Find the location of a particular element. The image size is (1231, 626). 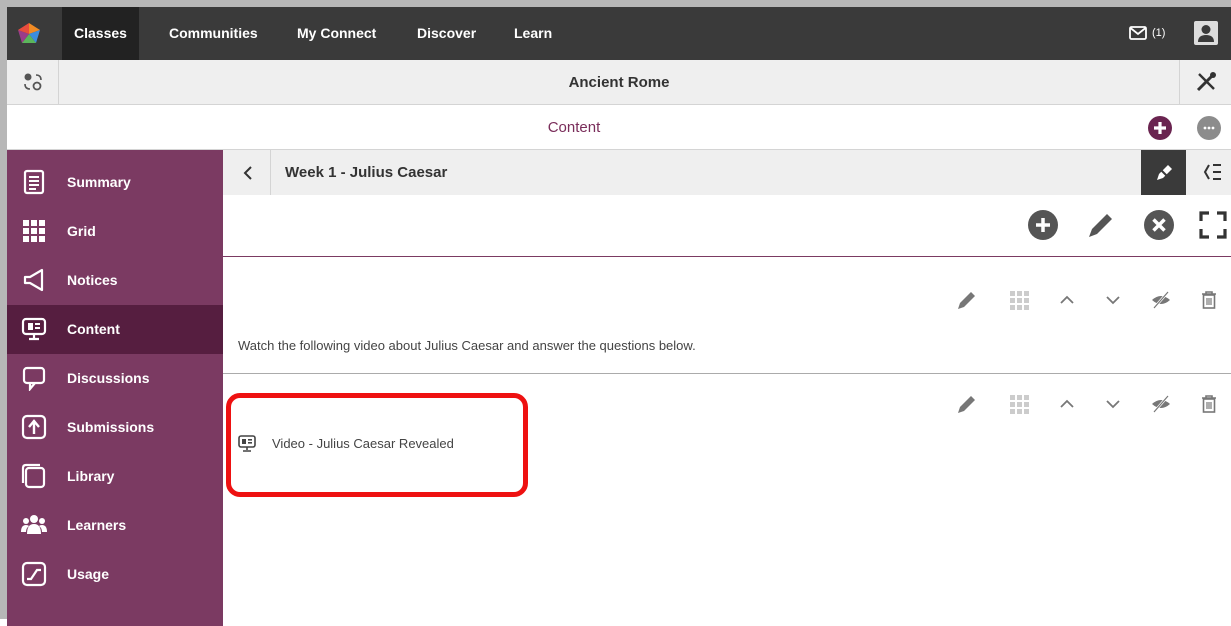

edit-week-button is located at coordinates (1101, 225).